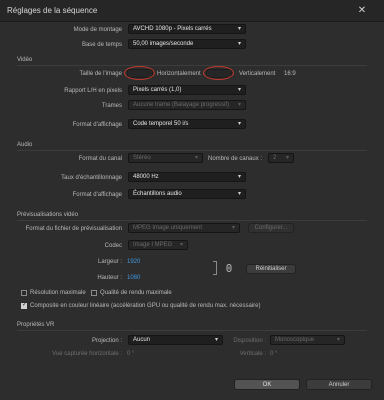 Image resolution: width=384 pixels, height=400 pixels. I want to click on audio-display-format-dropdown: Échantillons audio ▾, so click(187, 194).